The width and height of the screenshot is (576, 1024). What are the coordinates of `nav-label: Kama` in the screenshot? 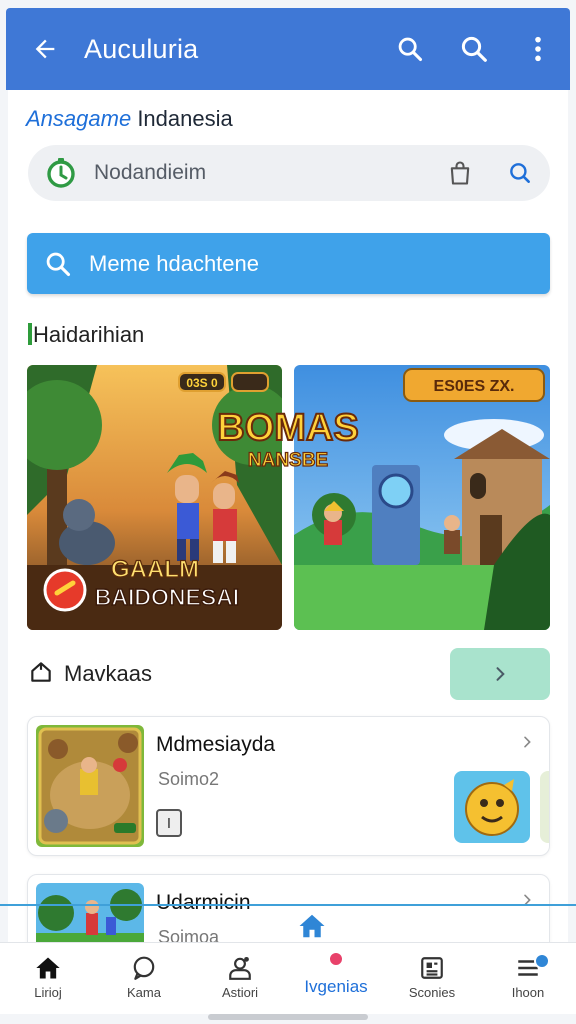 It's located at (144, 992).